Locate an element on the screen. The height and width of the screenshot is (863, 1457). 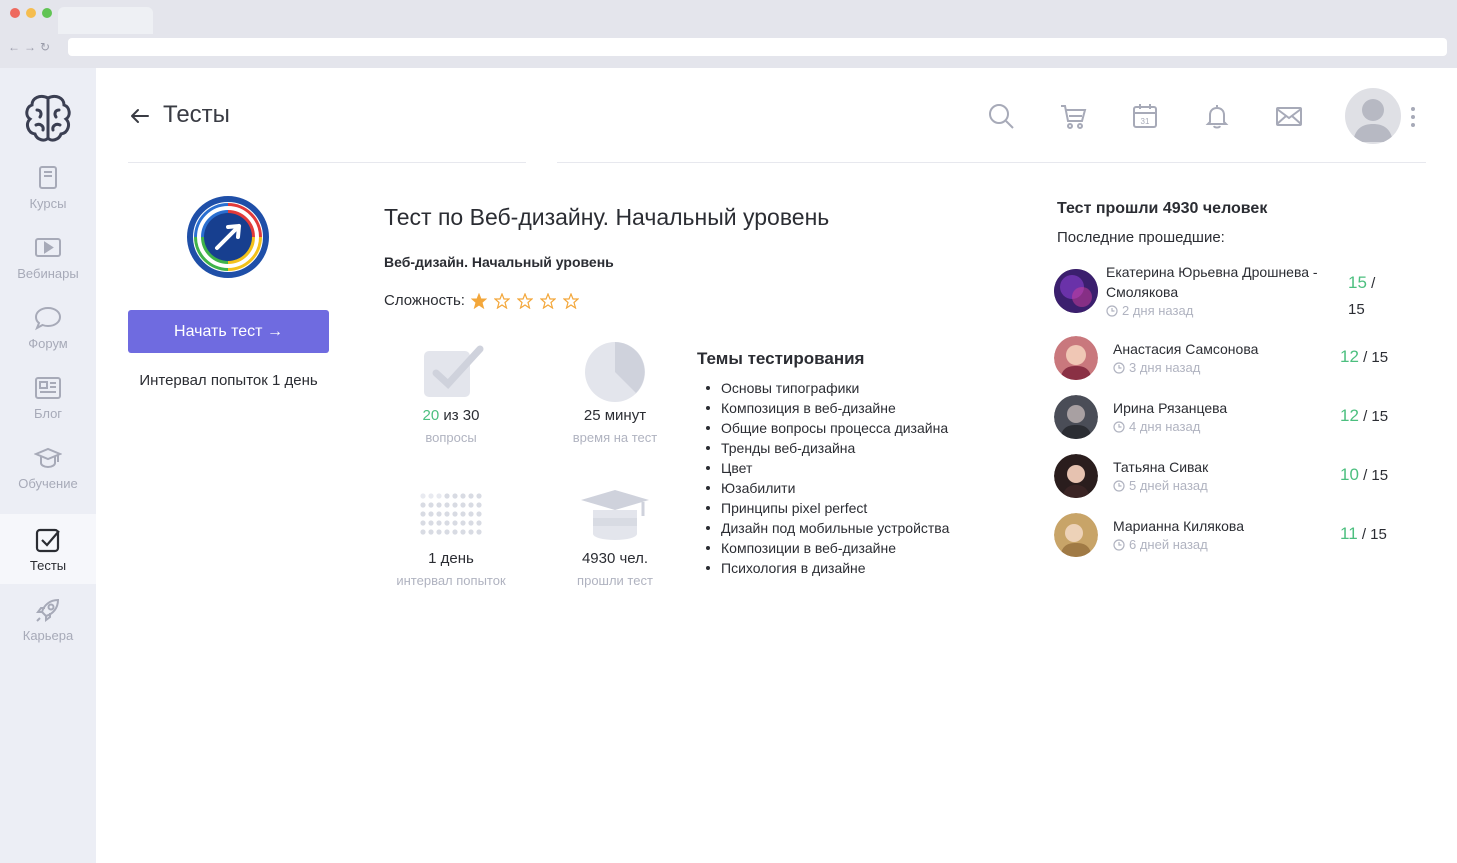
maximize-window-button is located at coordinates (47, 13).